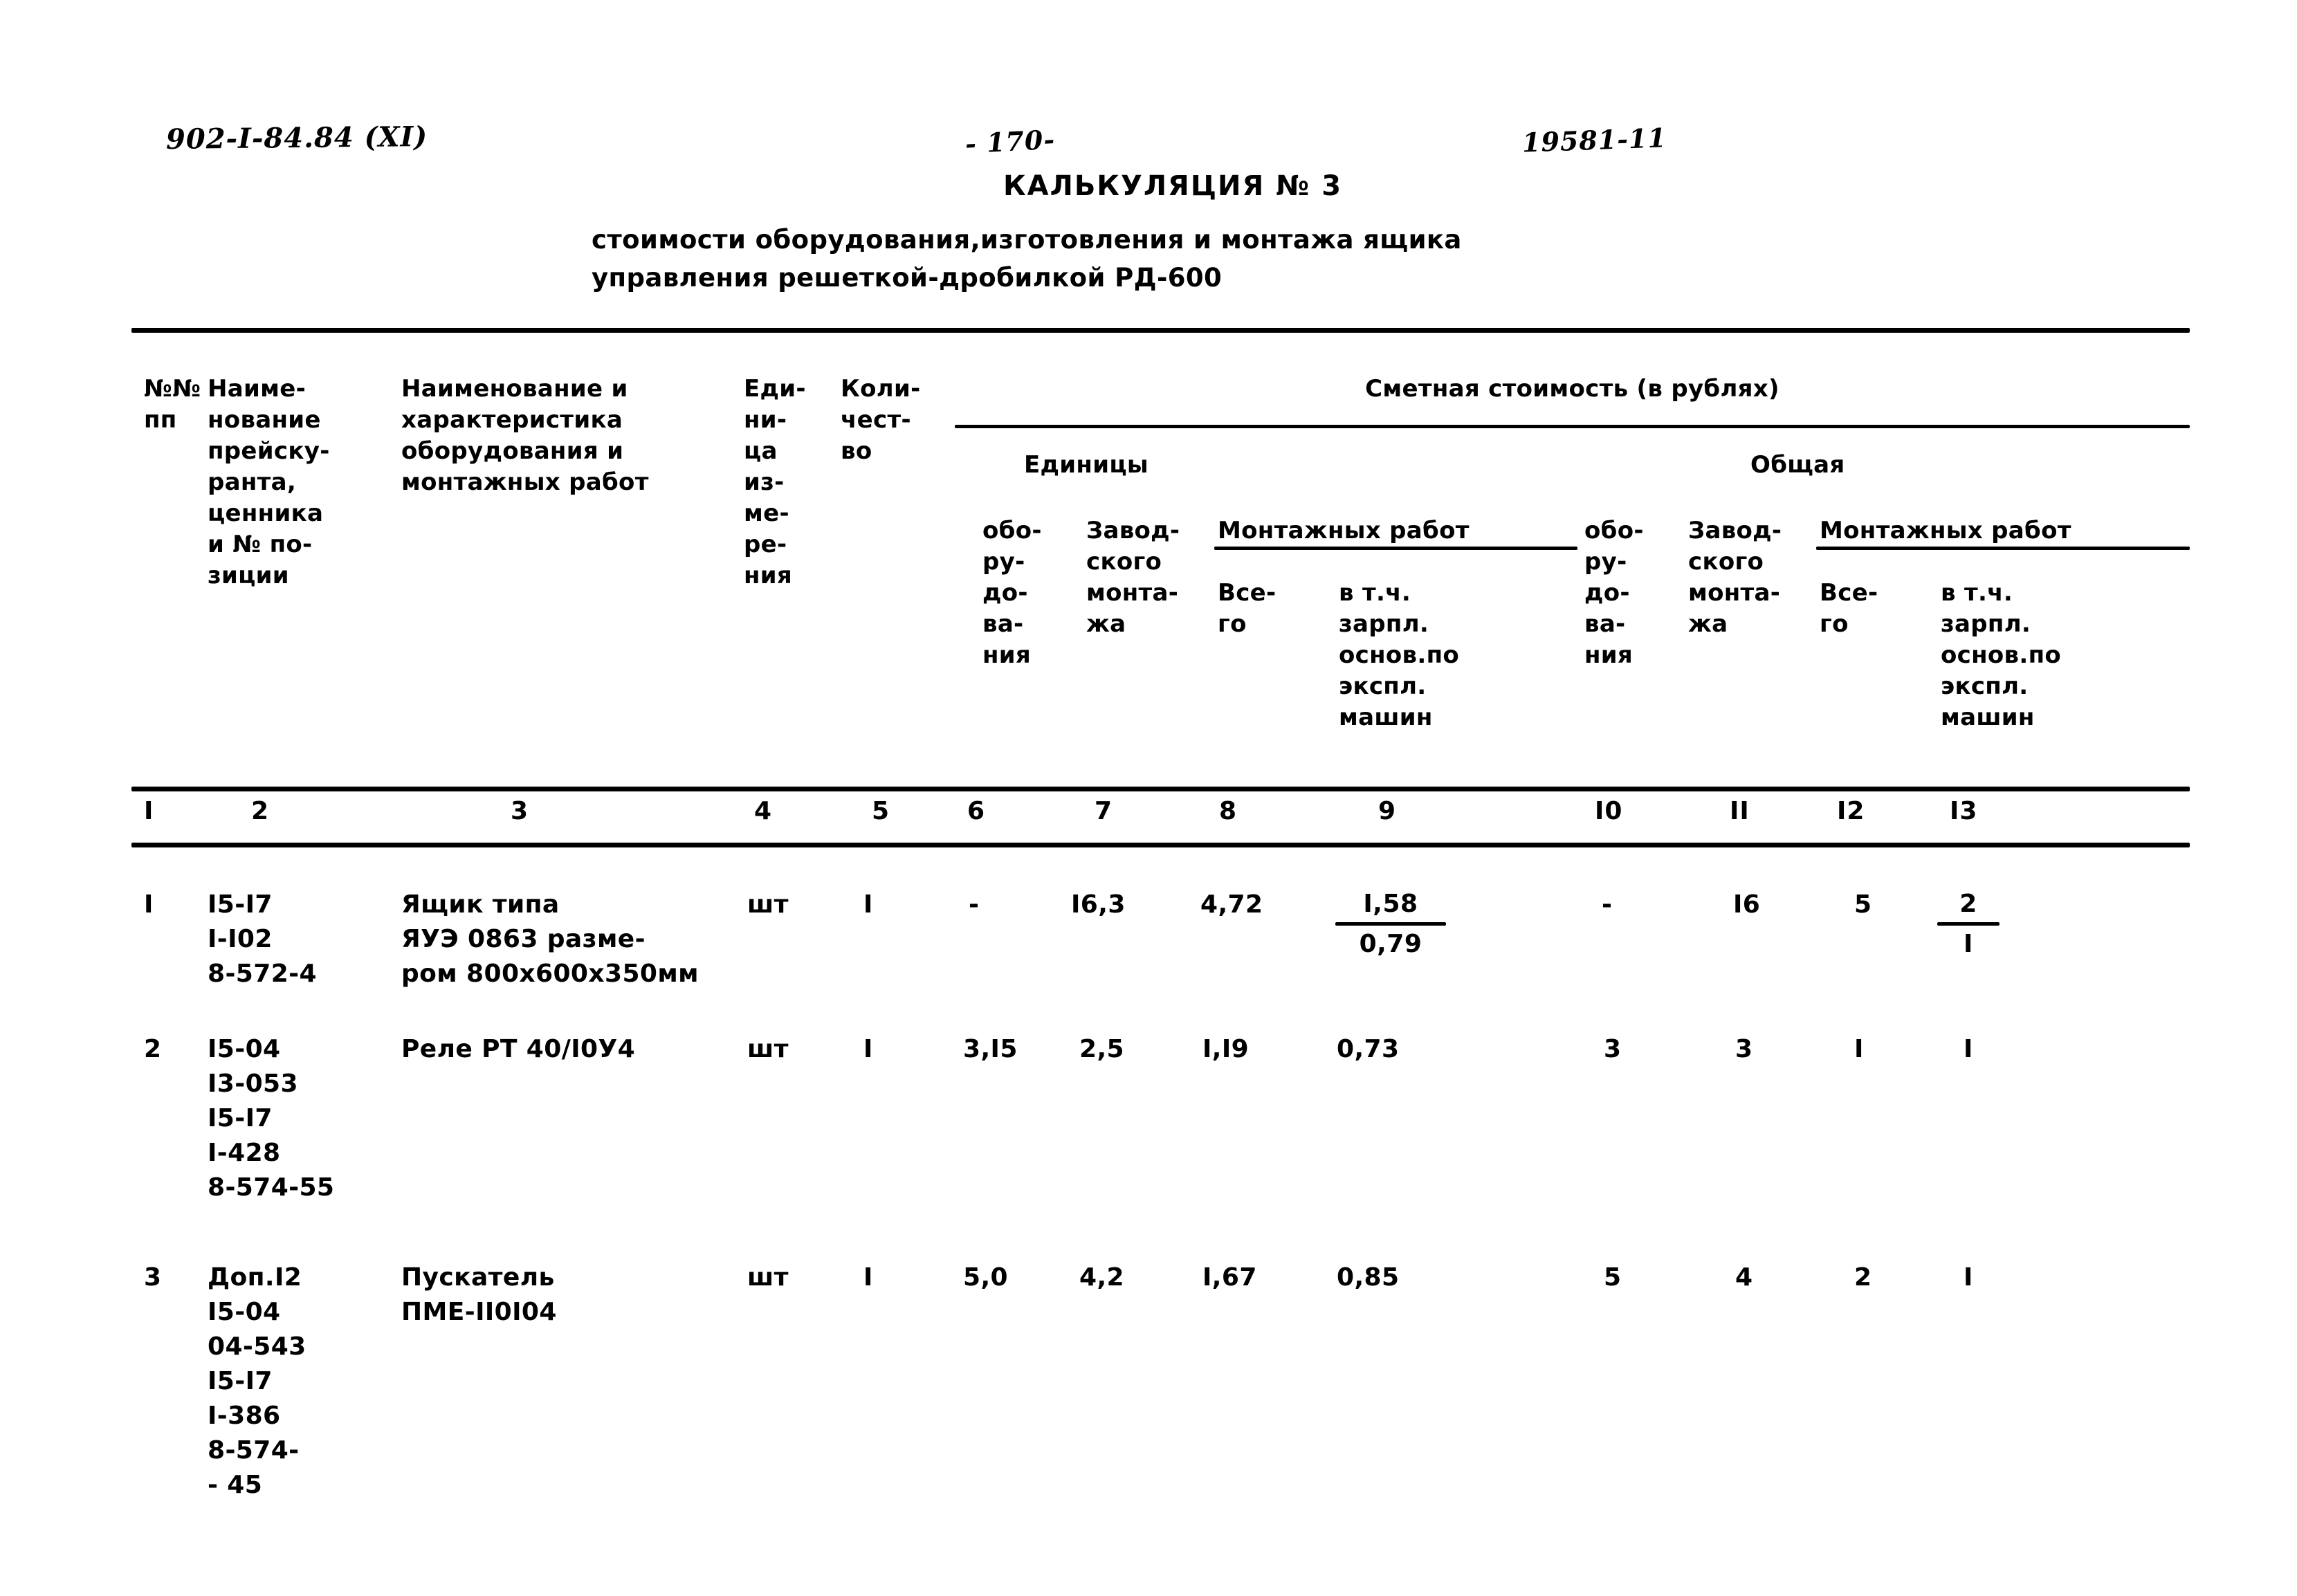 The height and width of the screenshot is (1596, 2297). What do you see at coordinates (1968, 944) in the screenshot?
I see `row-1-total-install-wages-denominator: I` at bounding box center [1968, 944].